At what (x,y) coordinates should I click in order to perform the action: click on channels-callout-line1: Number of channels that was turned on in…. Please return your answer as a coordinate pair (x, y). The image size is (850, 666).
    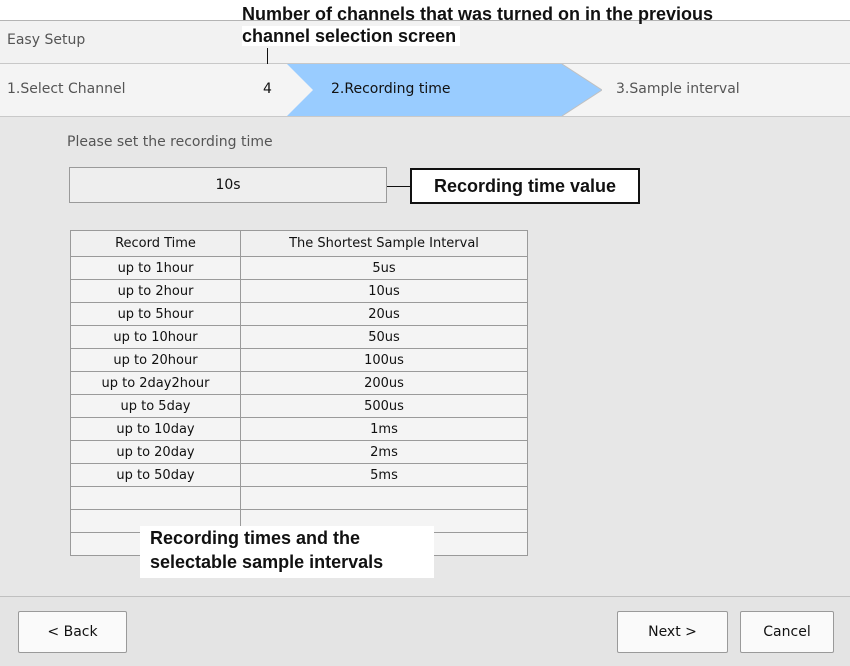
    Looking at the image, I should click on (478, 14).